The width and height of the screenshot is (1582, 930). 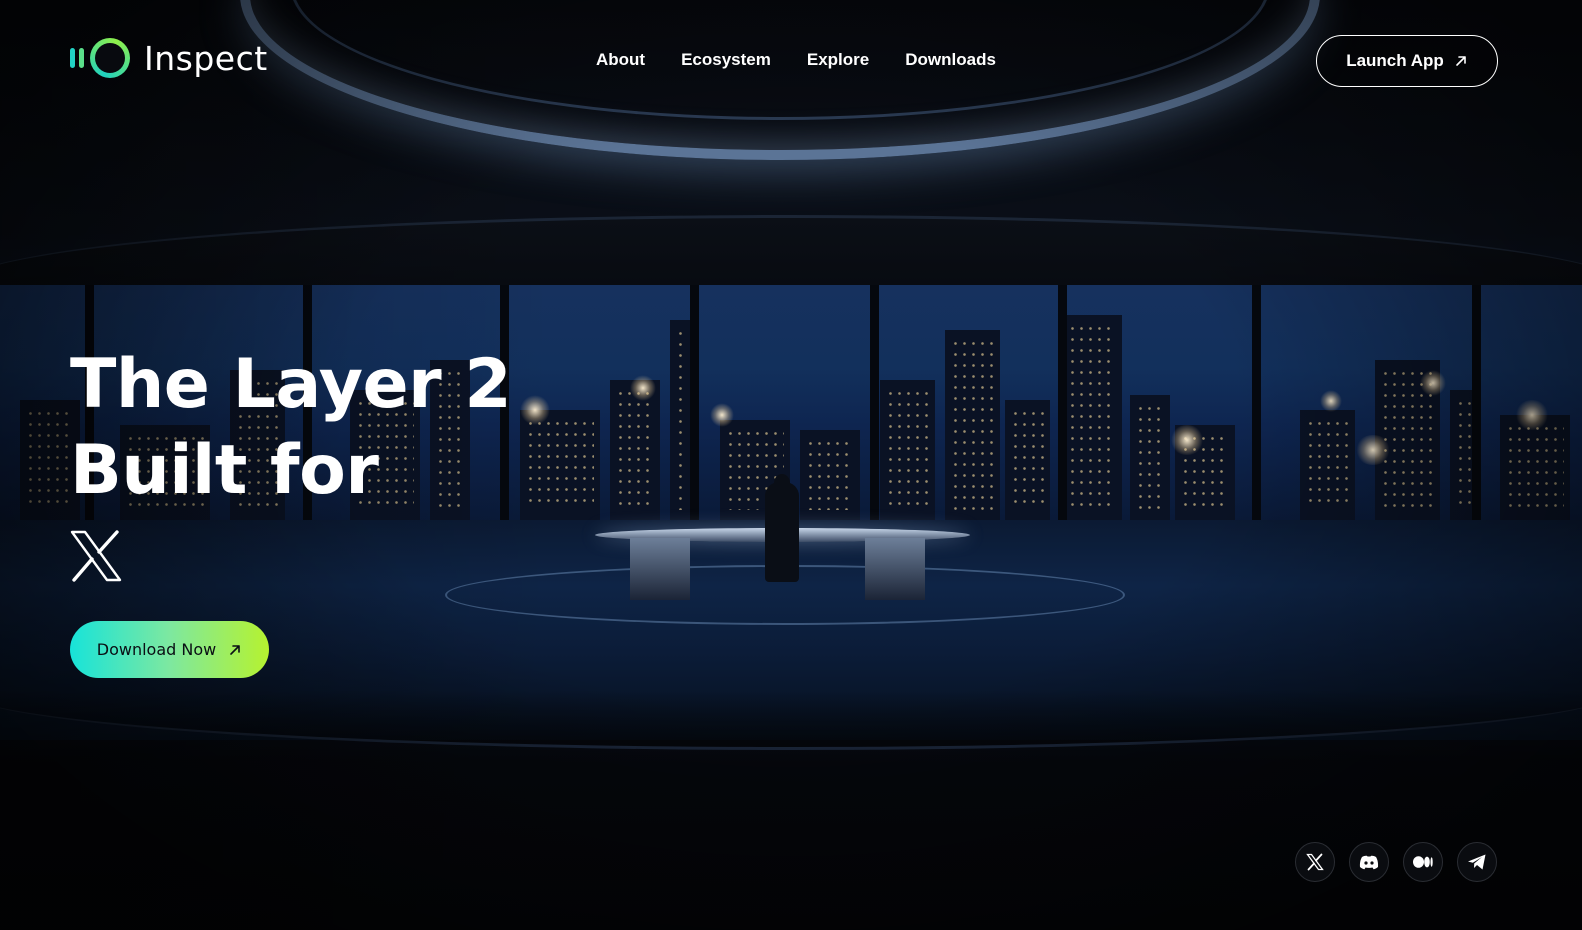 I want to click on nav-link-explore: Explore, so click(x=838, y=60).